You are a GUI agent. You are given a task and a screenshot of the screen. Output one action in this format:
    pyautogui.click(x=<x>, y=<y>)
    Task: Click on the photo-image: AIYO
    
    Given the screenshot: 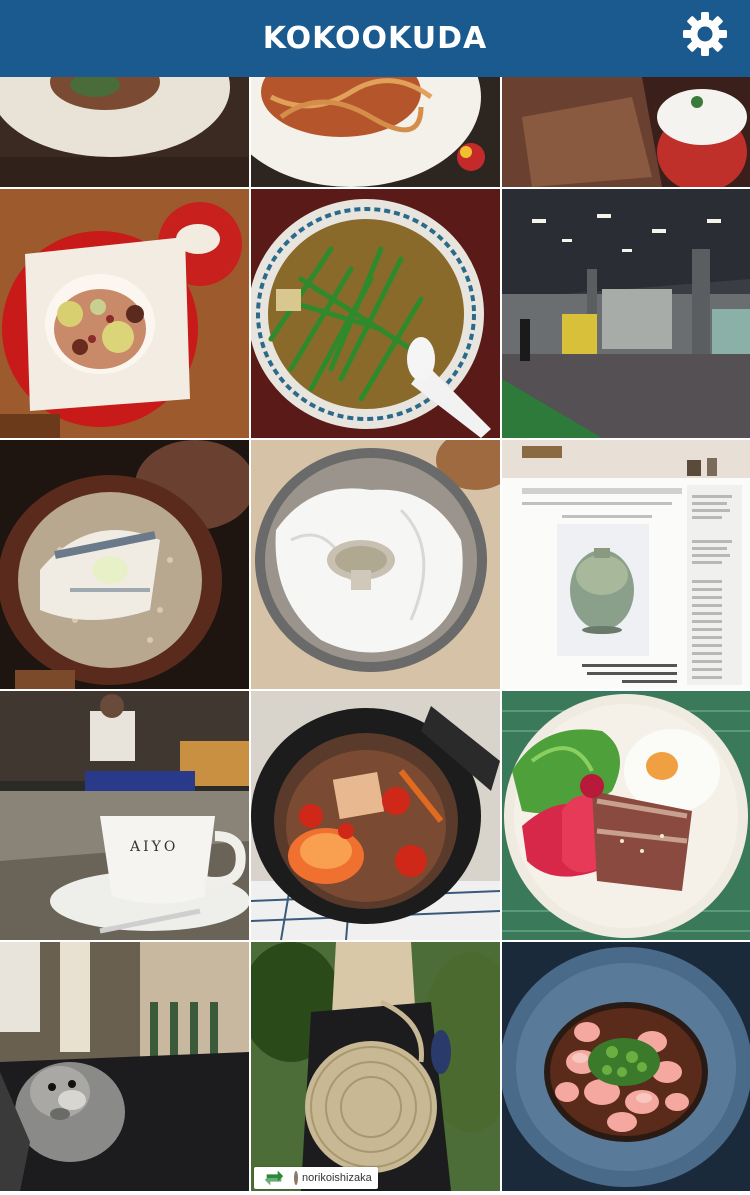 What is the action you would take?
    pyautogui.click(x=124, y=815)
    